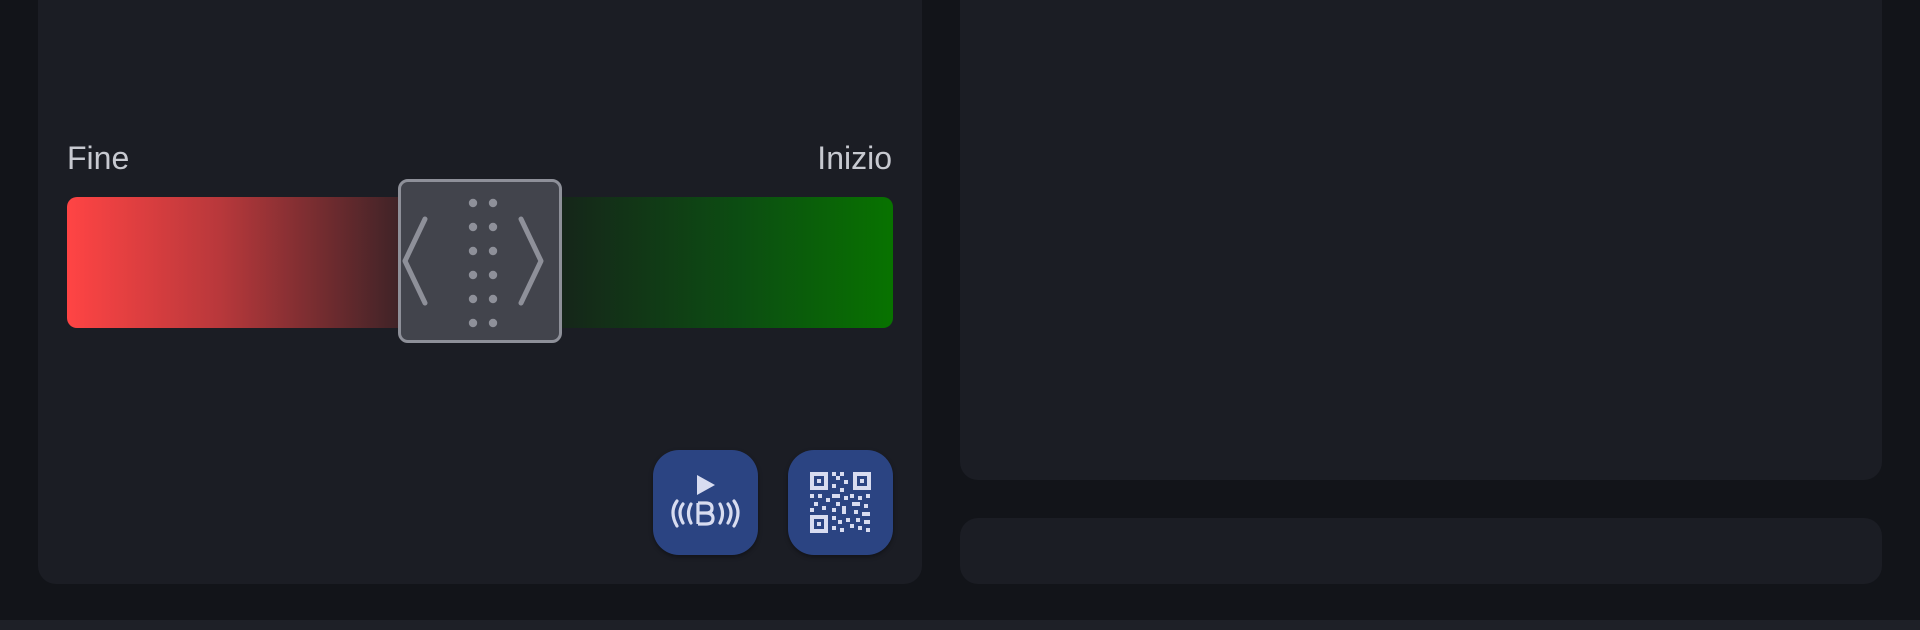 This screenshot has width=1920, height=630. I want to click on slider-start-label: Inizio, so click(854, 158).